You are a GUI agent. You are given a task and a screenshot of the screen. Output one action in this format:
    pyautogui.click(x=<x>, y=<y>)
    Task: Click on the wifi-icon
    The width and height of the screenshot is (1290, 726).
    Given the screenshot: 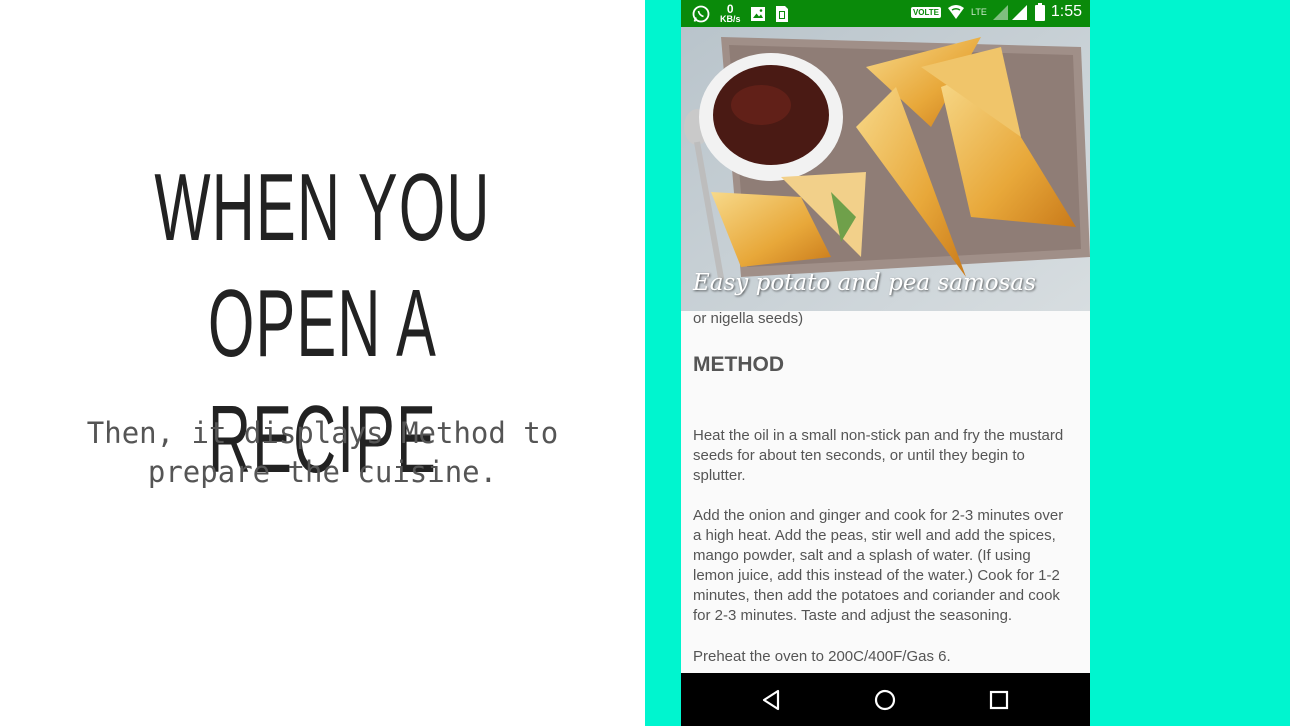 What is the action you would take?
    pyautogui.click(x=956, y=12)
    